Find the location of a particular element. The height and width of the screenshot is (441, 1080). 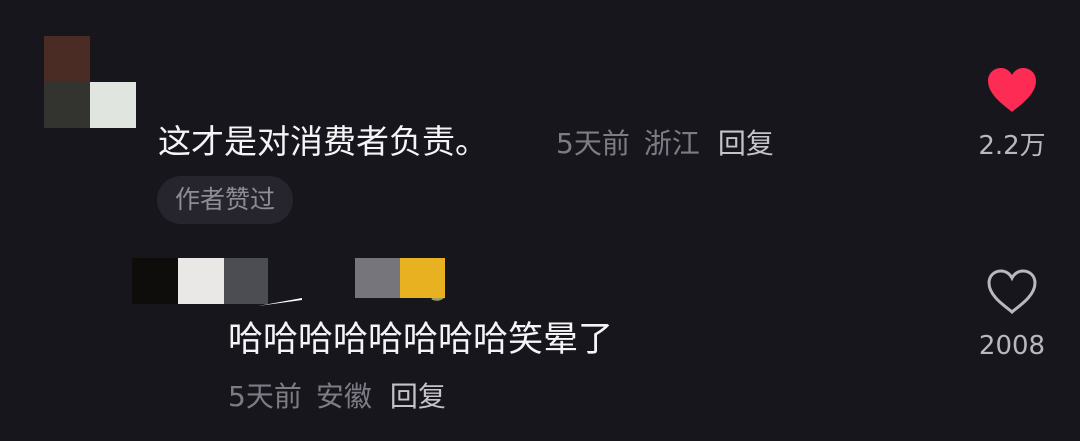

reply-username is located at coordinates (400, 278).